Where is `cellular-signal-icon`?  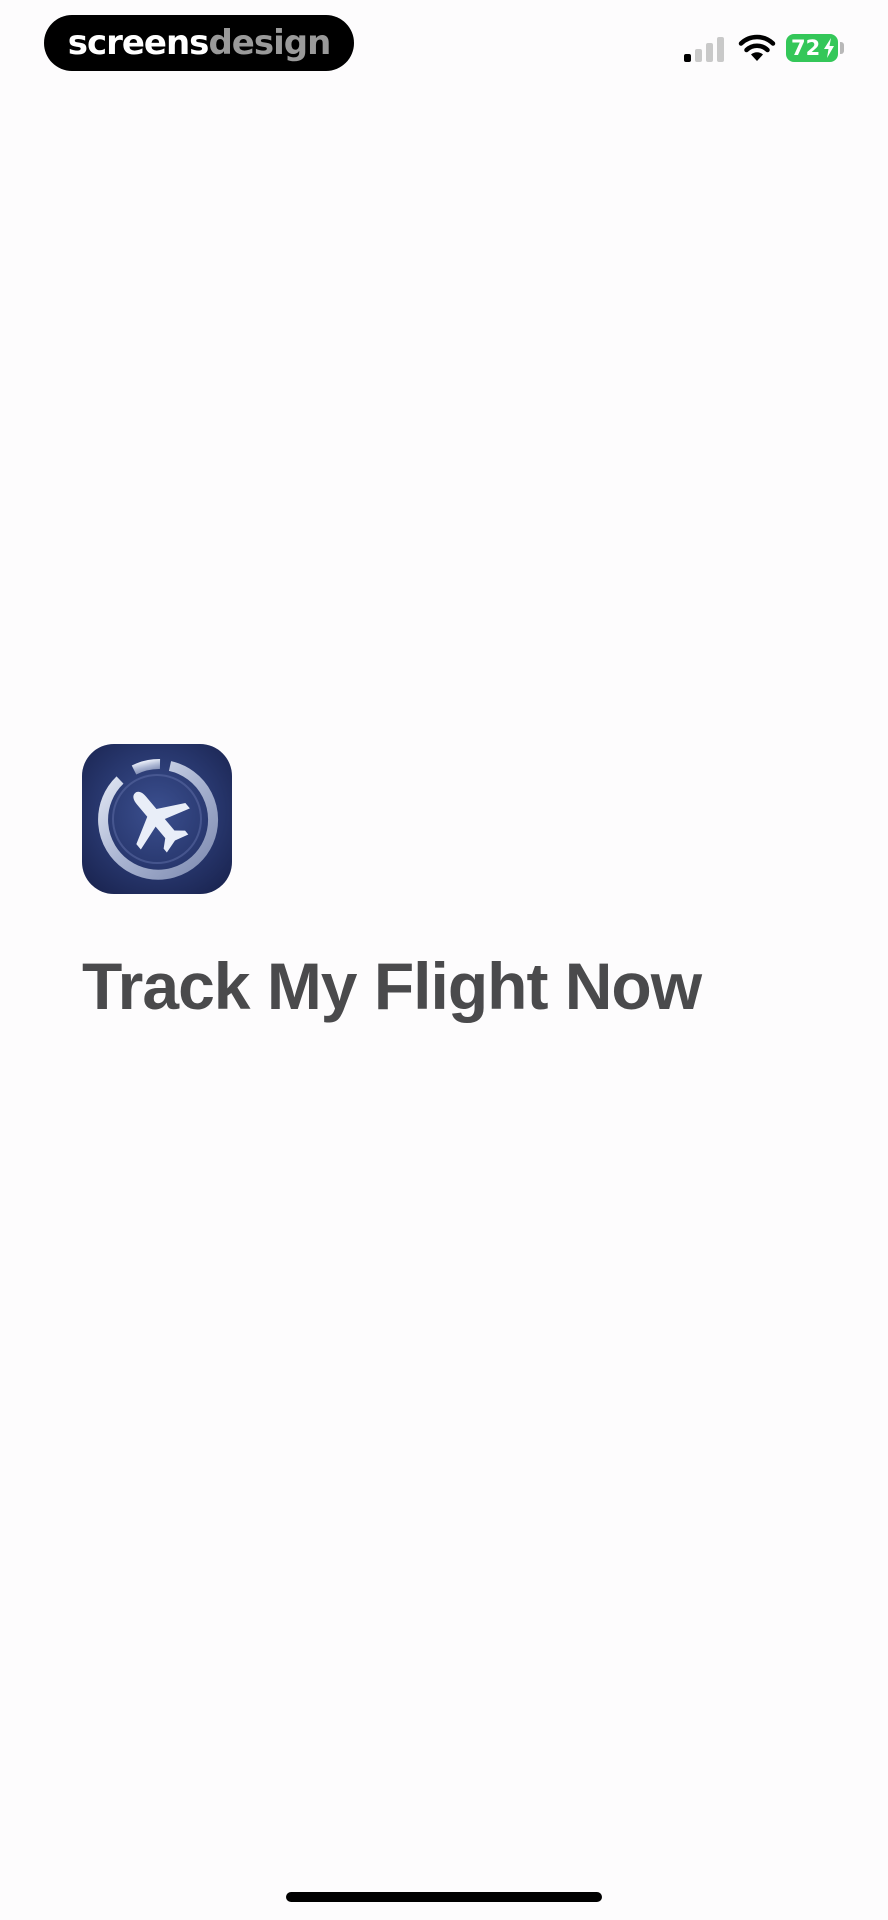 cellular-signal-icon is located at coordinates (705, 49).